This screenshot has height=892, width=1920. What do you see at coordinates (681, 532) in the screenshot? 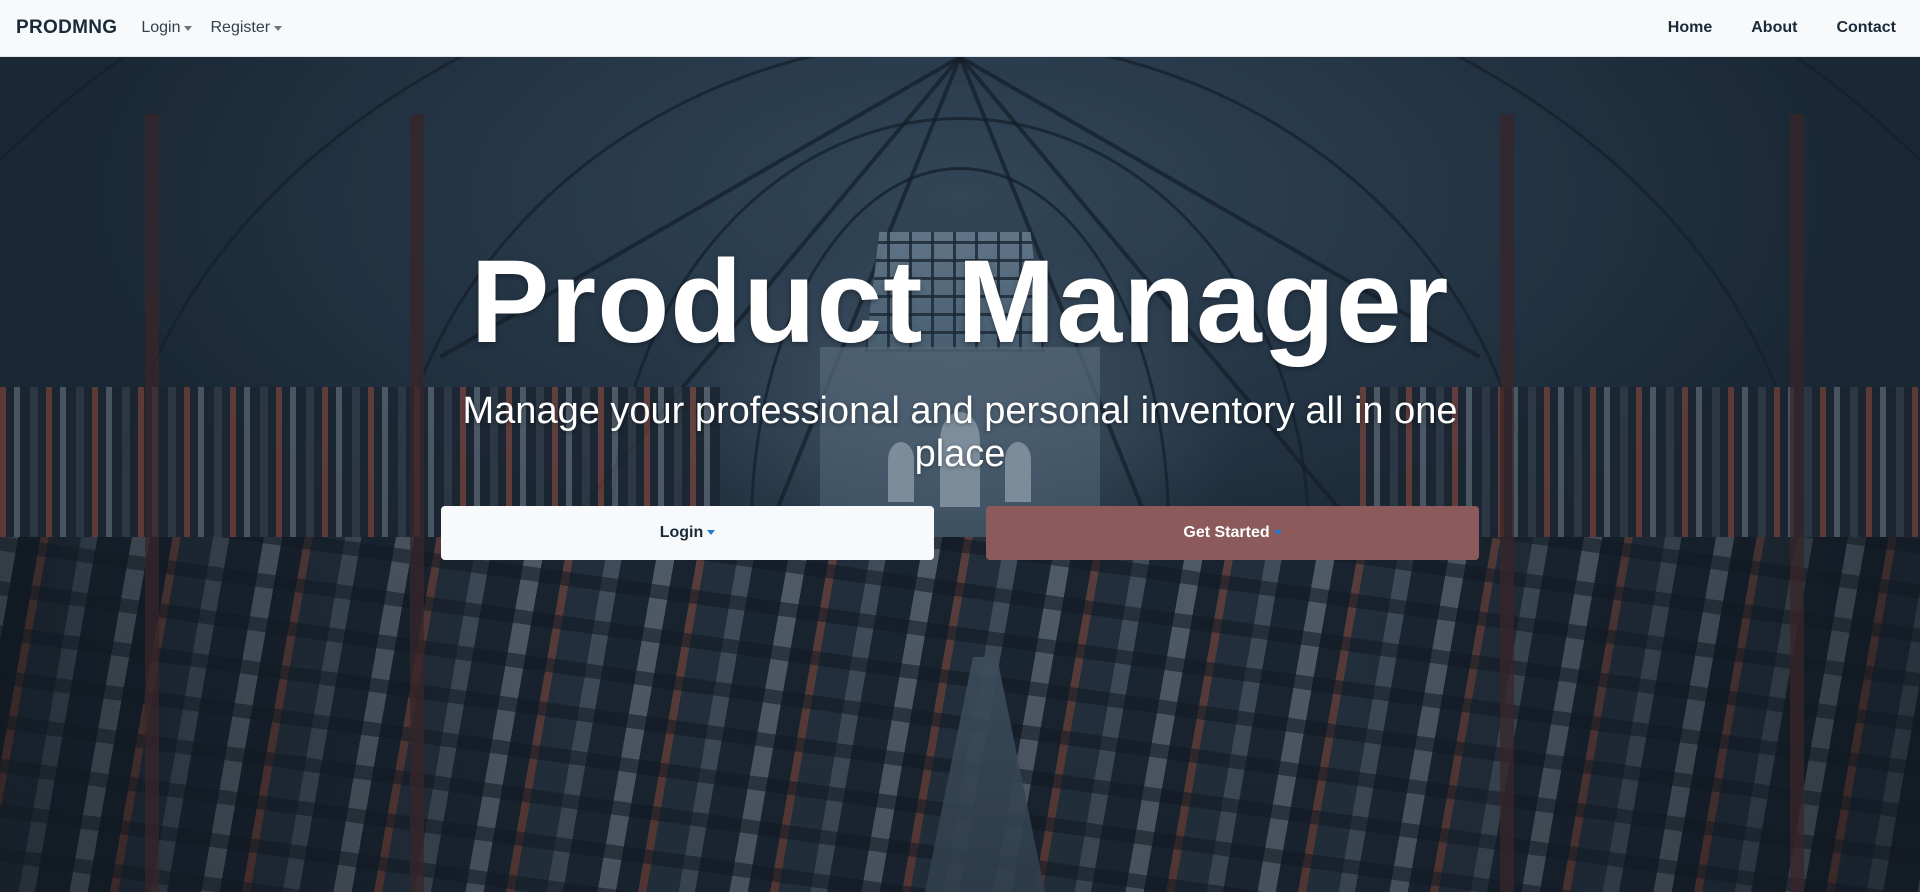
I see `hero-login-label: Login` at bounding box center [681, 532].